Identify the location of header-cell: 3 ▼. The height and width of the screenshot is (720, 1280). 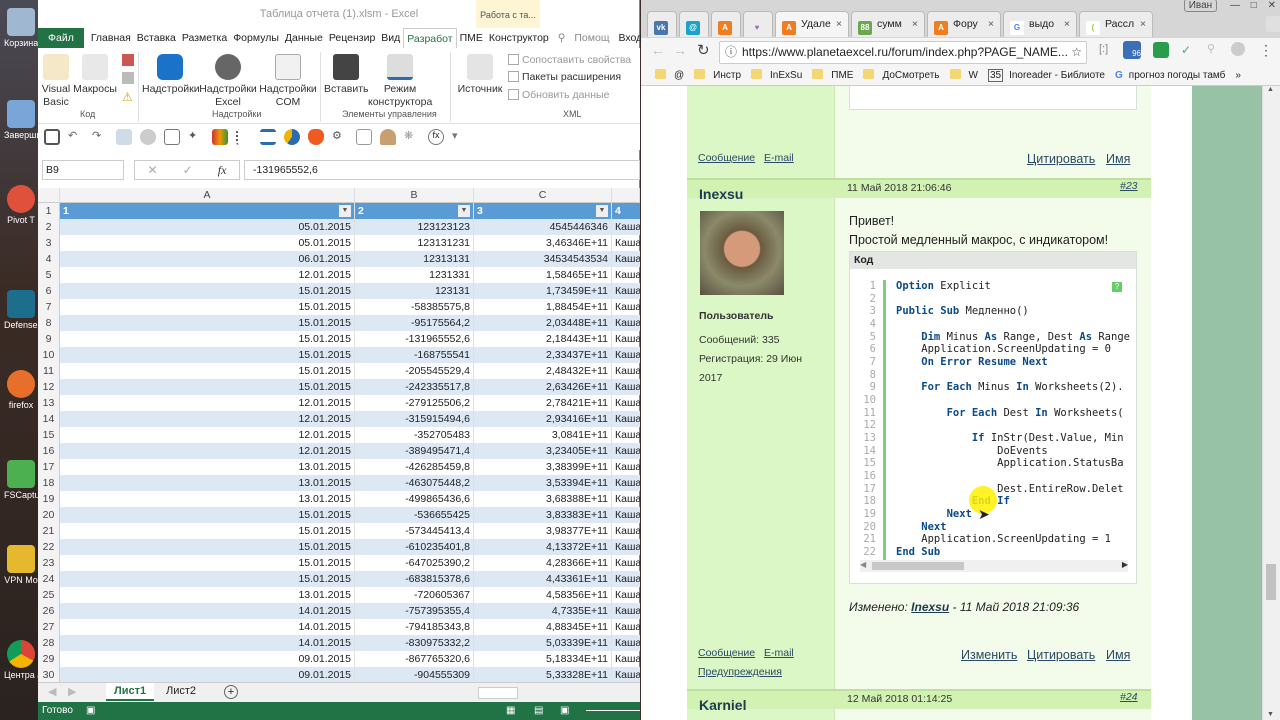
(543, 211).